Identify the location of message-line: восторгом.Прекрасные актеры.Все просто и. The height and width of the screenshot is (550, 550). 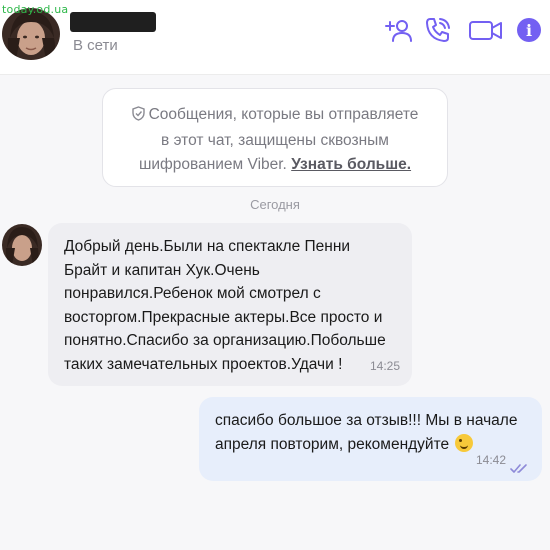
(223, 317).